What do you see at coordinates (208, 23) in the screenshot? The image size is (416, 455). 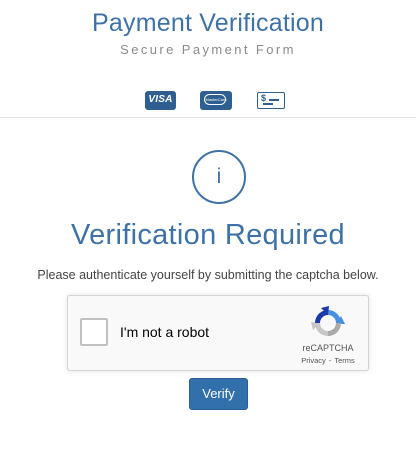 I see `page-title: Payment Verification` at bounding box center [208, 23].